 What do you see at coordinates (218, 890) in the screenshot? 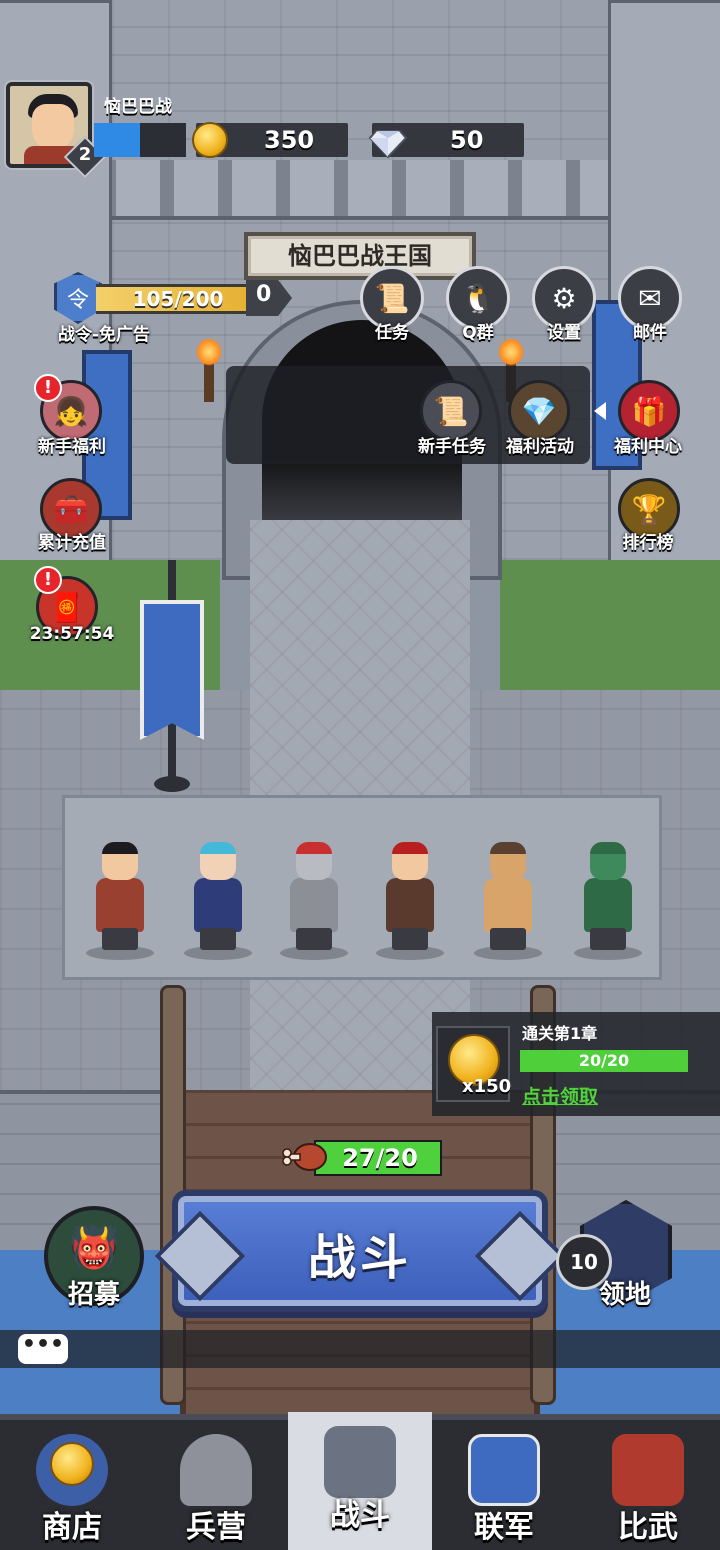
I see `hero-mage` at bounding box center [218, 890].